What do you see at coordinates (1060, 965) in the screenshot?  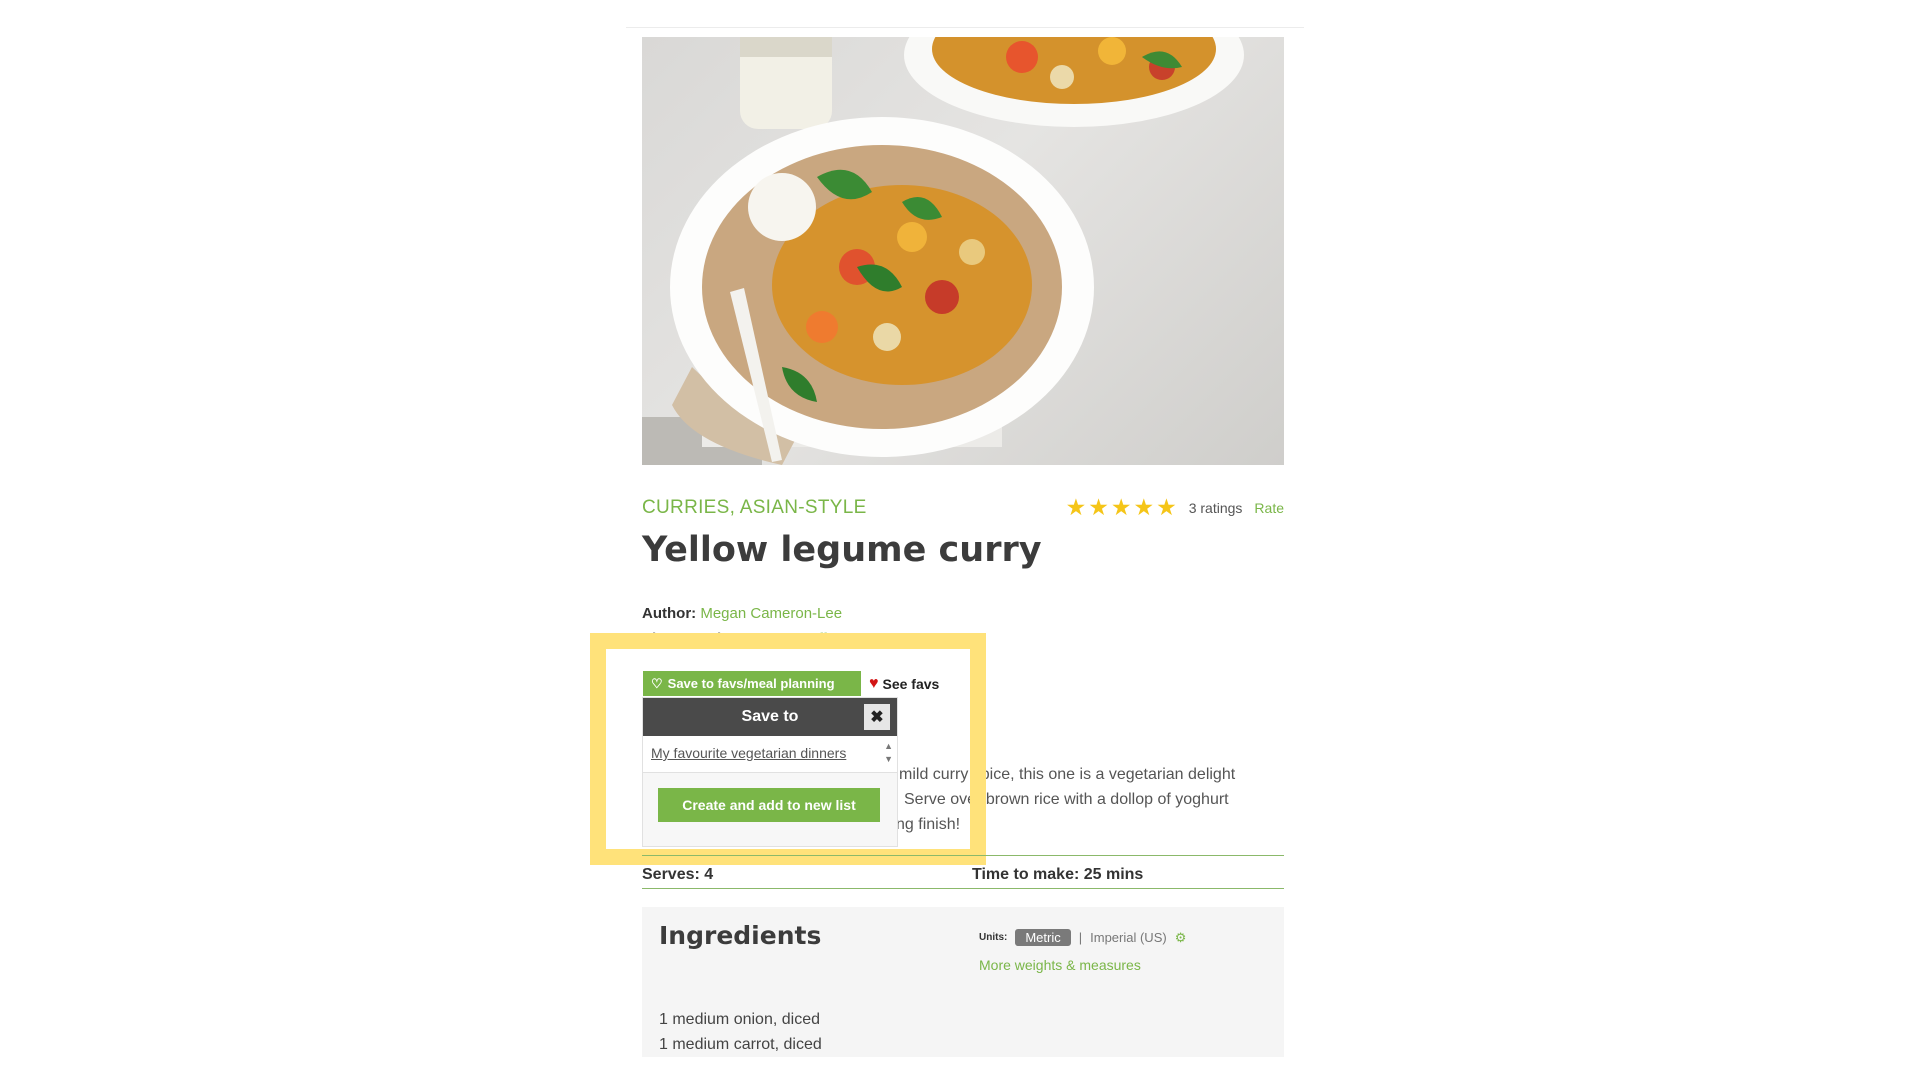 I see `more-weights-link: More weights & measures` at bounding box center [1060, 965].